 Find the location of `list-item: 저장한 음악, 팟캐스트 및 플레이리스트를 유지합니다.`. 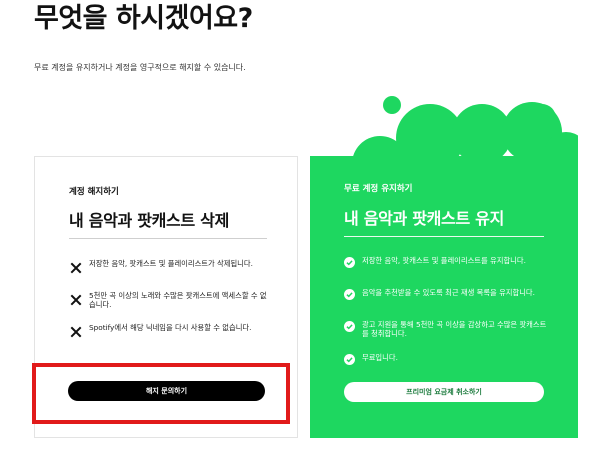

list-item: 저장한 음악, 팟캐스트 및 플레이리스트를 유지합니다. is located at coordinates (446, 262).